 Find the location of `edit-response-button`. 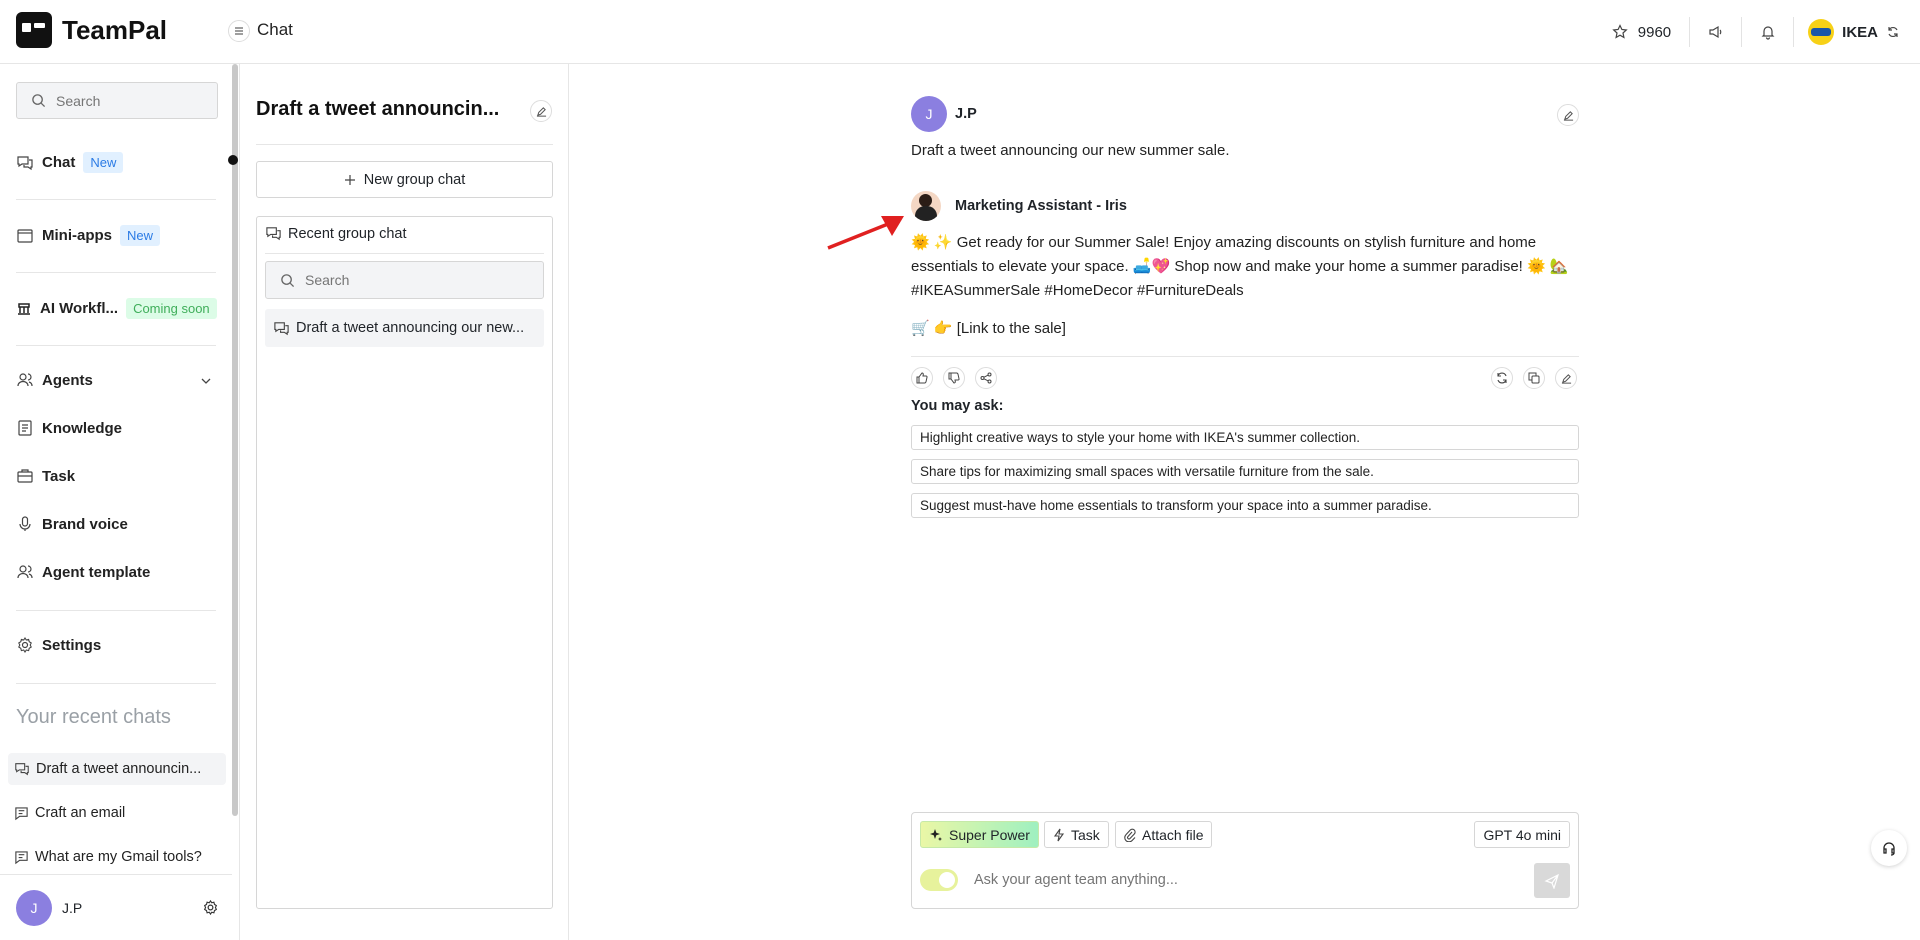

edit-response-button is located at coordinates (1566, 378).